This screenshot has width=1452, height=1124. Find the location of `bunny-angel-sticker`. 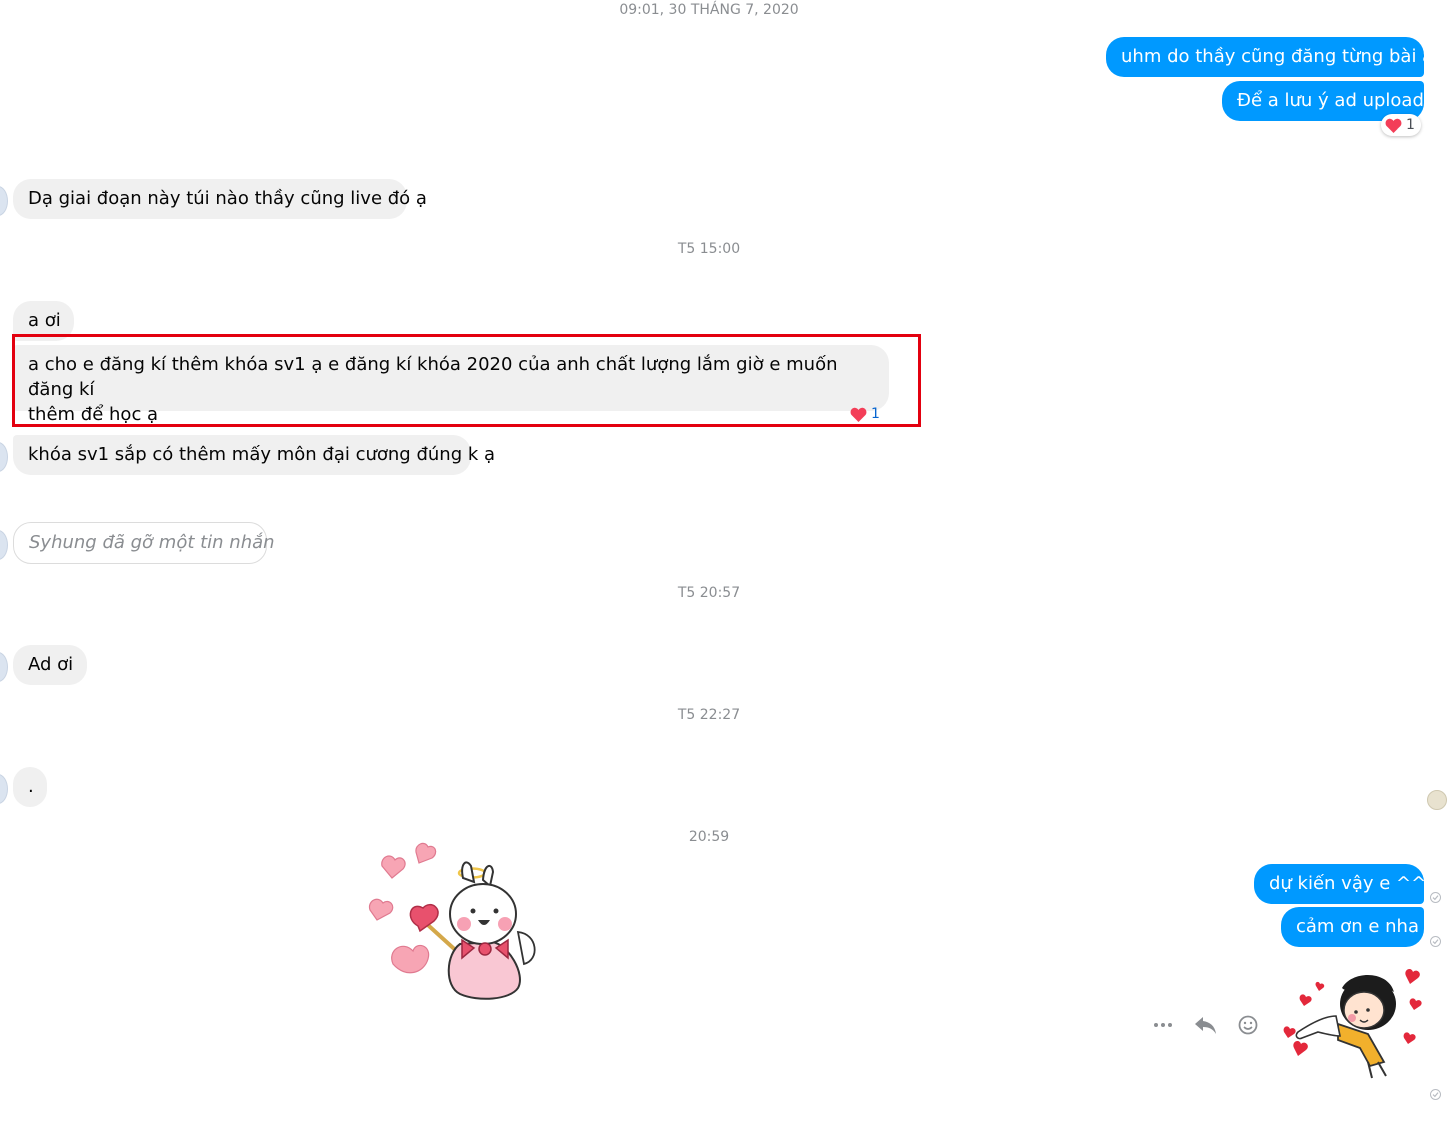

bunny-angel-sticker is located at coordinates (460, 923).